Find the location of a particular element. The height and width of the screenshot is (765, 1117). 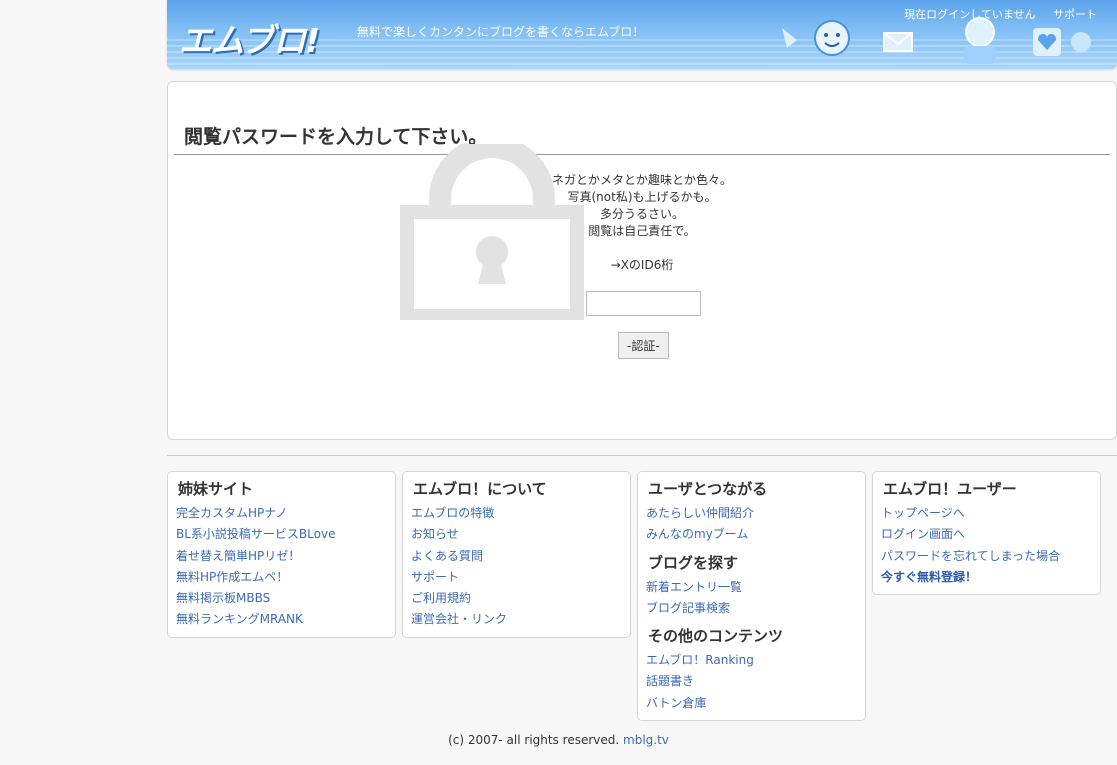

footer-column-title: エムブロ！について is located at coordinates (480, 489).